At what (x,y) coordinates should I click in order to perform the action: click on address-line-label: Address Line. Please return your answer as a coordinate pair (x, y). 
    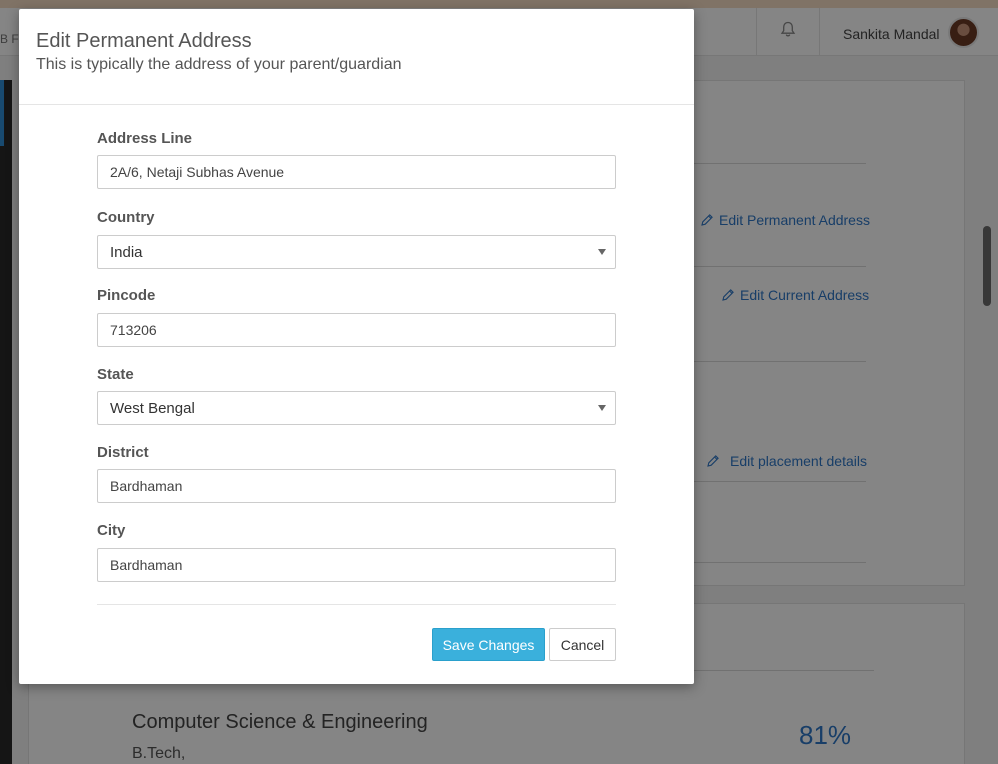
    Looking at the image, I should click on (145, 138).